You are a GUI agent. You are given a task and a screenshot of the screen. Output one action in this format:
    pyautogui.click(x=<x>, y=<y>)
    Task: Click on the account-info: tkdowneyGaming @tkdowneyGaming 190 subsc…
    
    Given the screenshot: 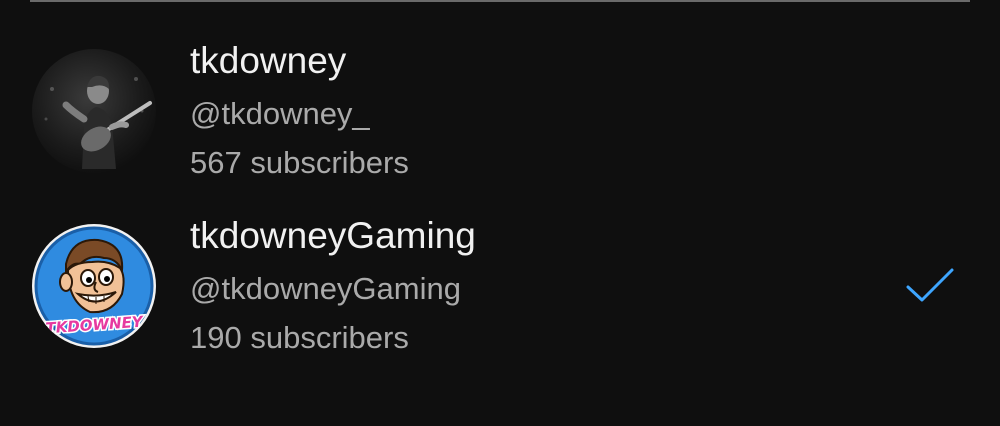 What is the action you would take?
    pyautogui.click(x=333, y=285)
    